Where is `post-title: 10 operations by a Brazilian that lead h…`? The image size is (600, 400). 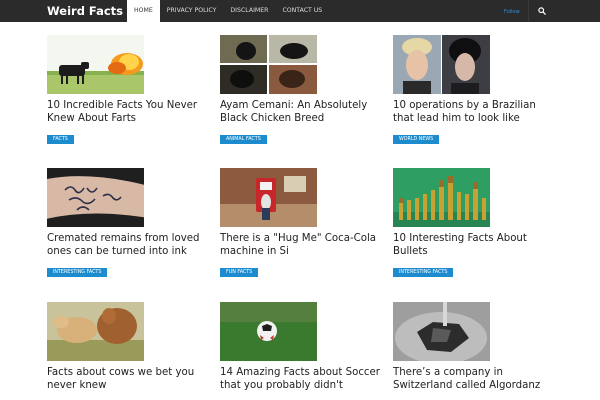
post-title: 10 operations by a Brazilian that lead h… is located at coordinates (475, 112).